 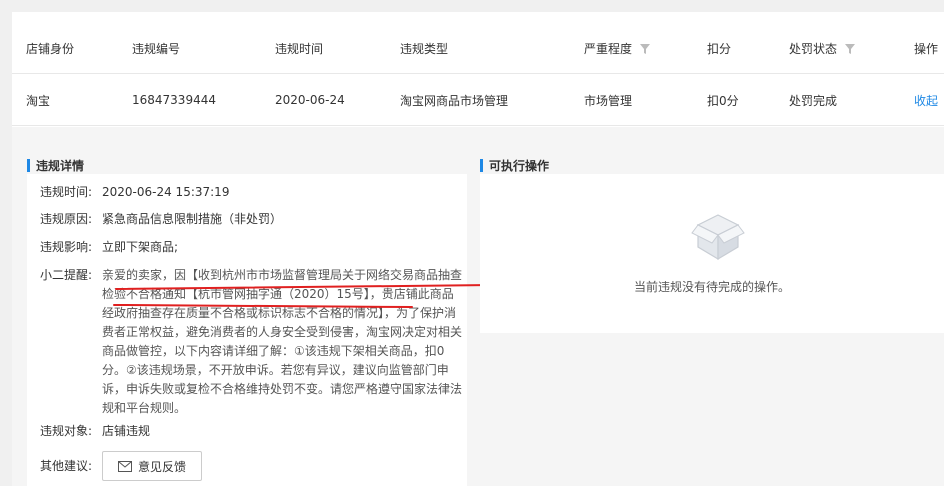 I want to click on detail-section-title: 违规详情, so click(x=55, y=165).